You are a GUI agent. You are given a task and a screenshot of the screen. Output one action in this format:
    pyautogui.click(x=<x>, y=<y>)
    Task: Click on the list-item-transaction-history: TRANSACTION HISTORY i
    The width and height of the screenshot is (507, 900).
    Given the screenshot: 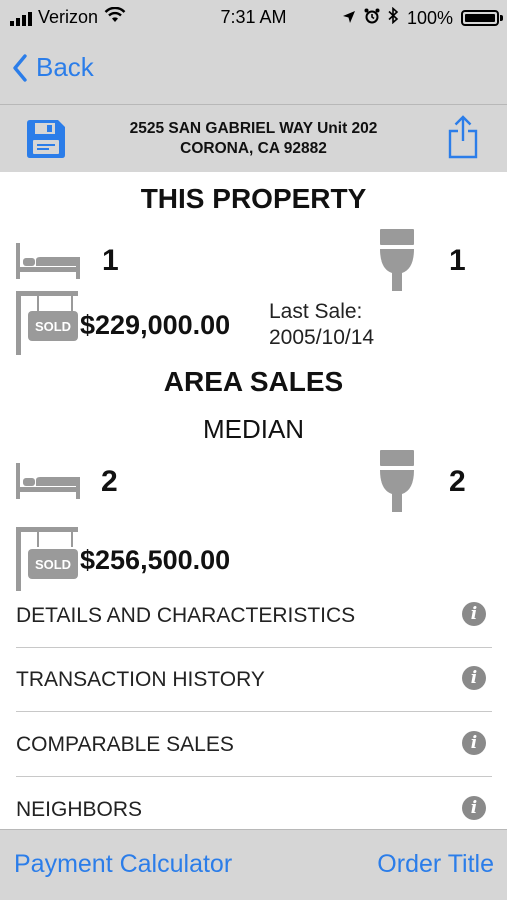 What is the action you would take?
    pyautogui.click(x=254, y=680)
    